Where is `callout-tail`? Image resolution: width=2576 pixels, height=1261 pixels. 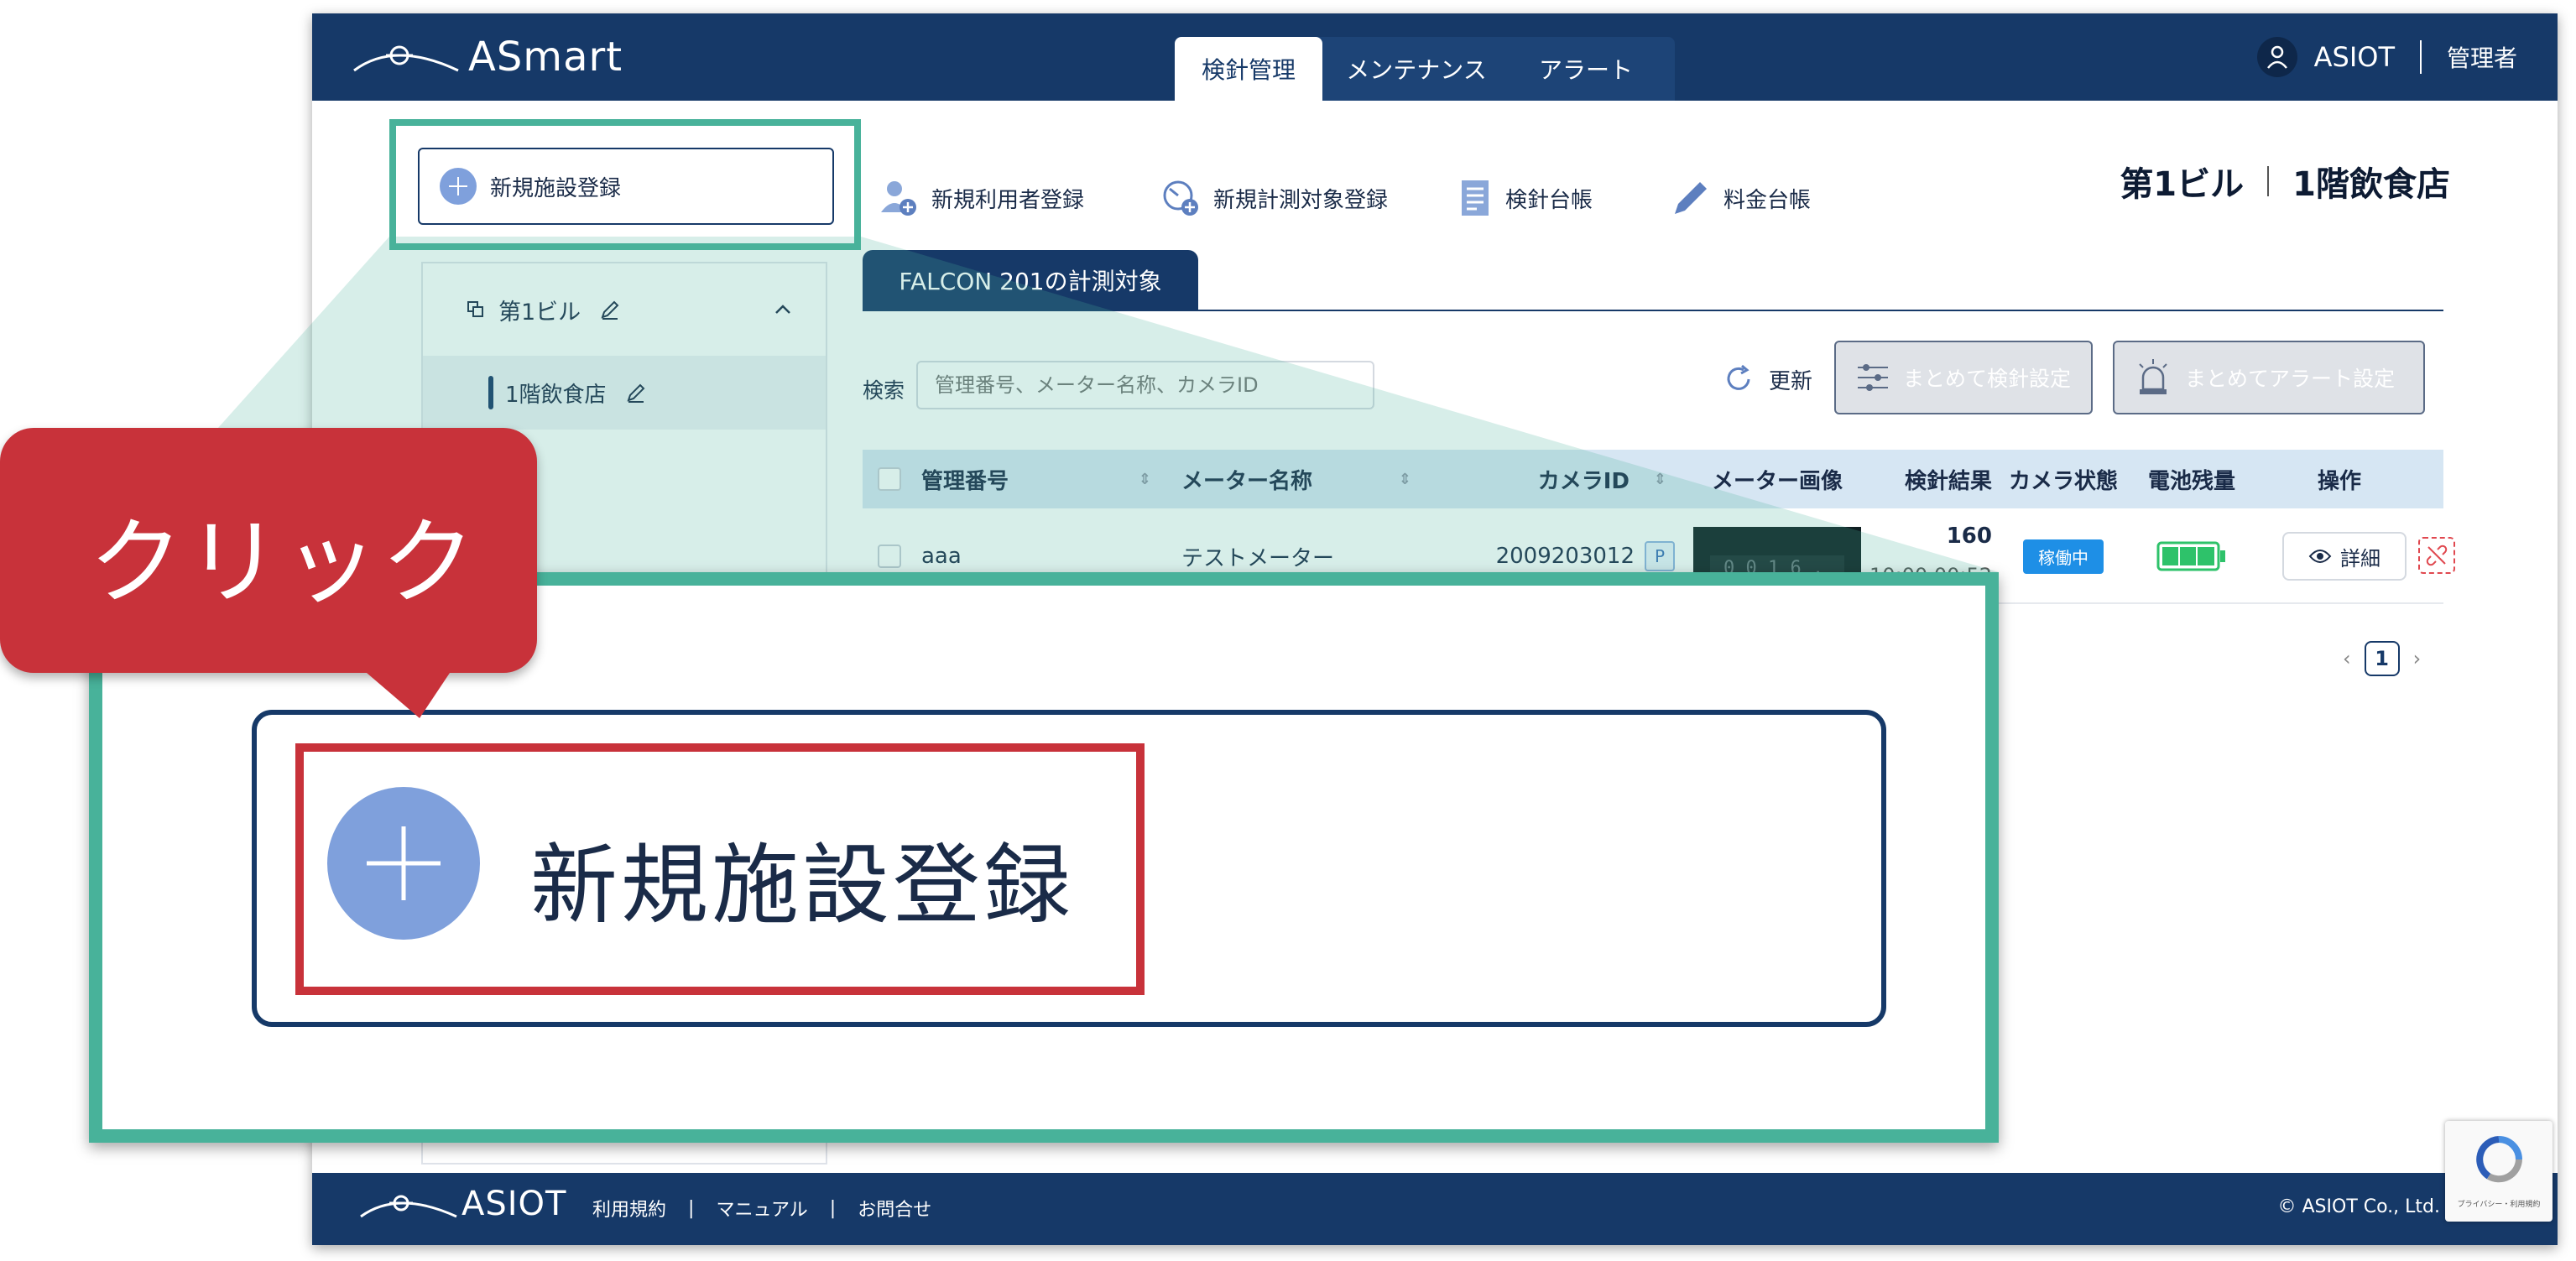 callout-tail is located at coordinates (407, 693).